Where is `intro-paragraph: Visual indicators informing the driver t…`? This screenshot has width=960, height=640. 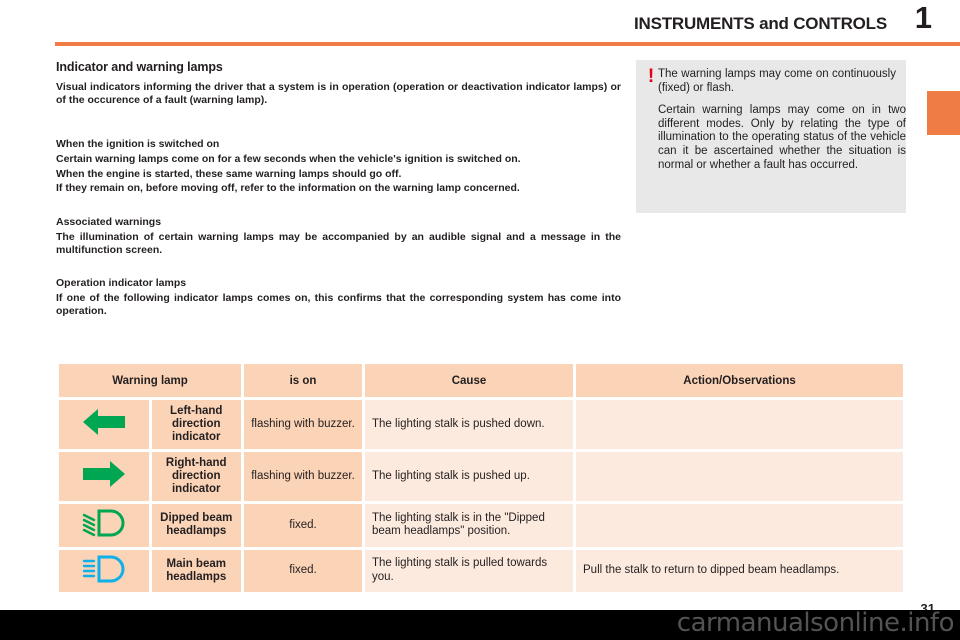
intro-paragraph: Visual indicators informing the driver t… is located at coordinates (338, 93).